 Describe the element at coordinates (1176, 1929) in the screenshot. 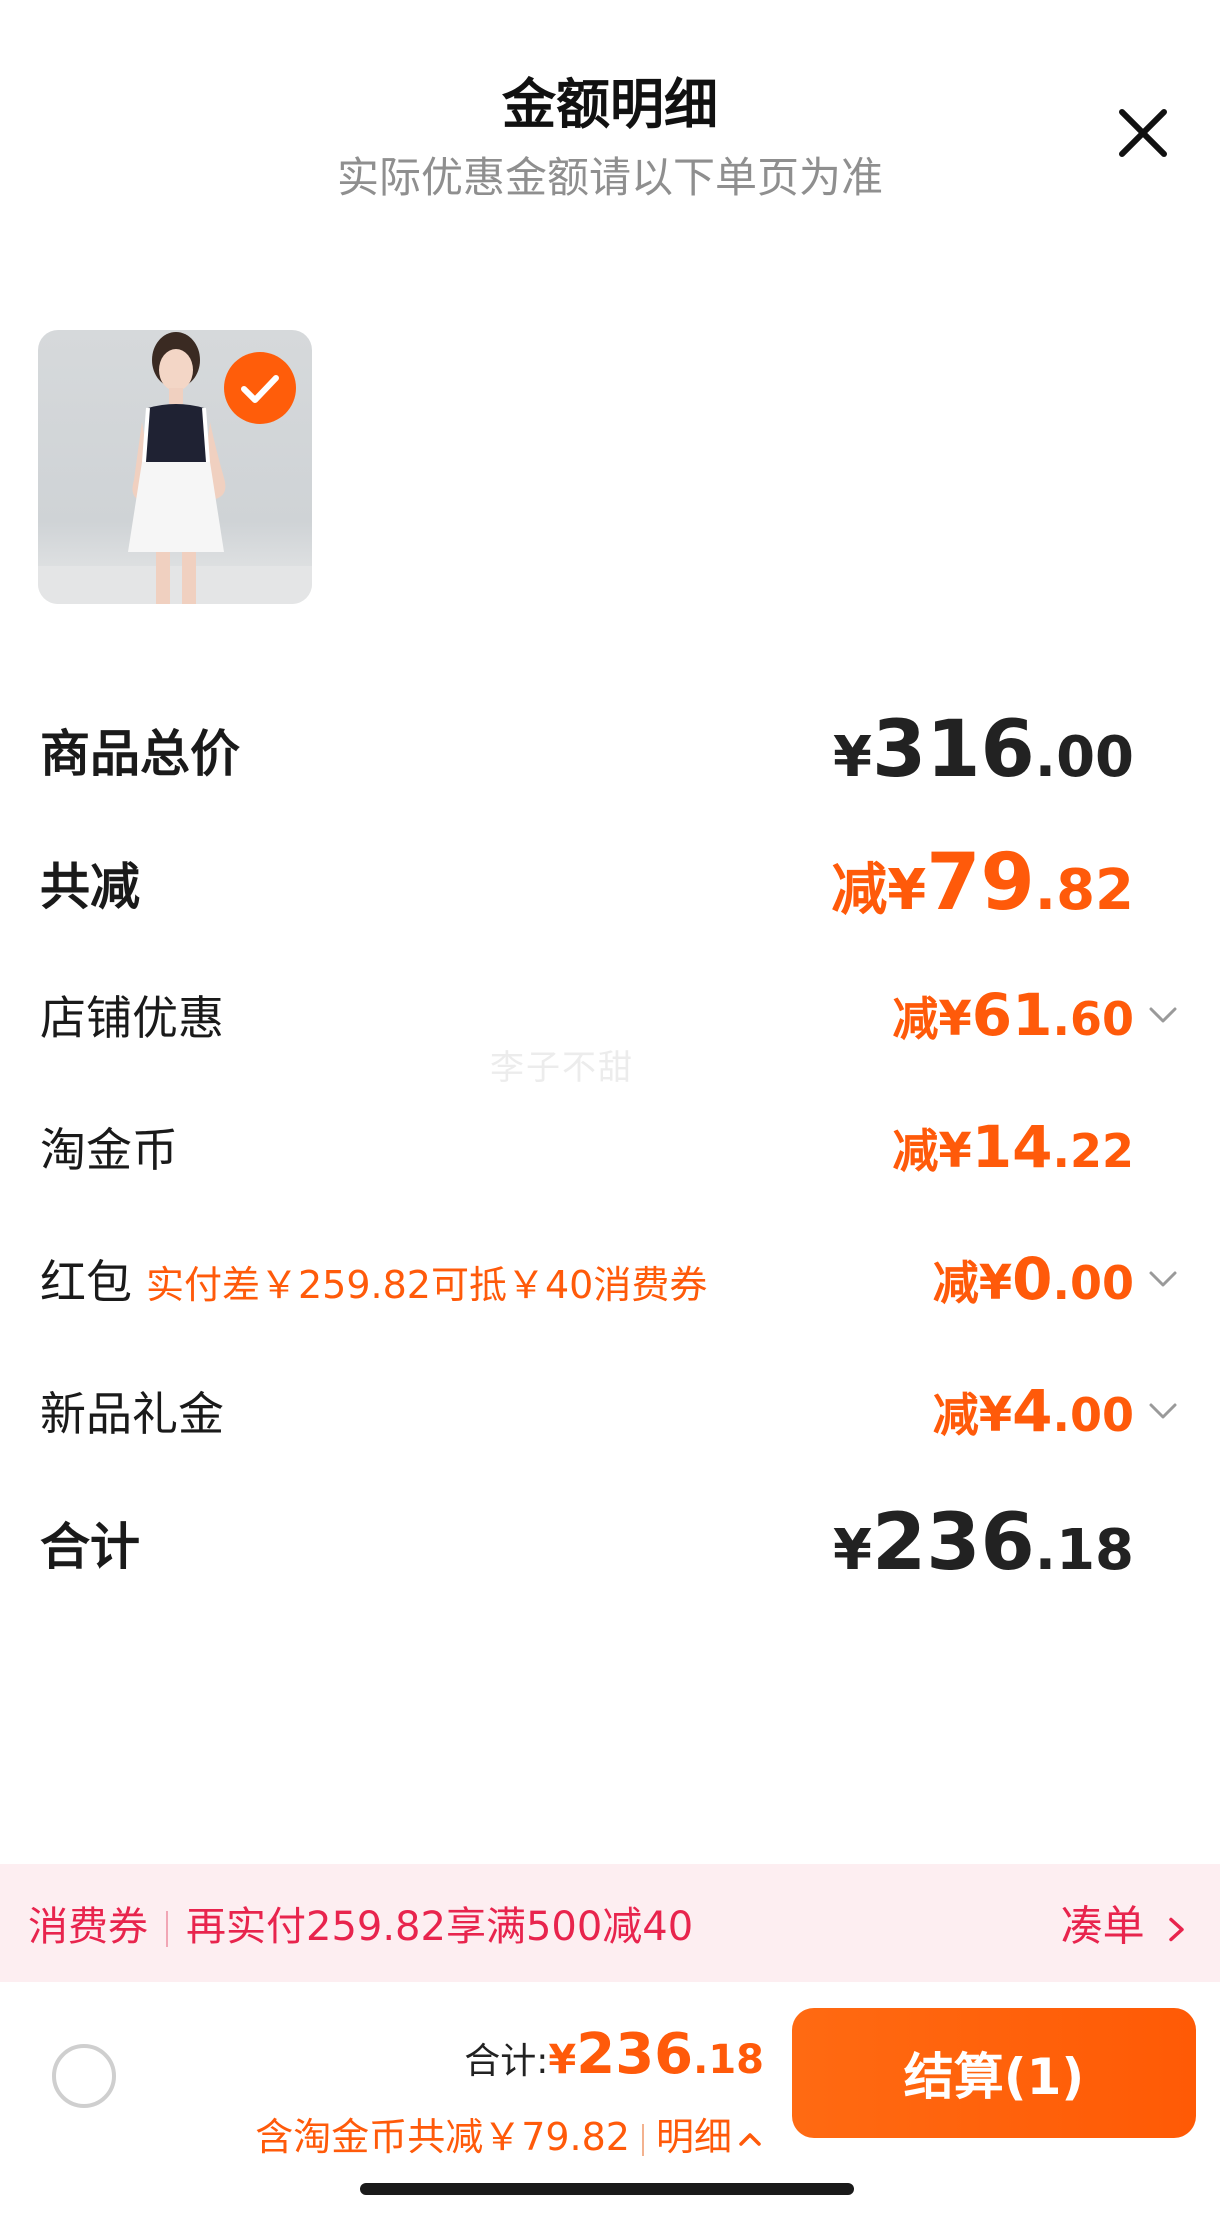

I see `chevron-right-icon` at that location.